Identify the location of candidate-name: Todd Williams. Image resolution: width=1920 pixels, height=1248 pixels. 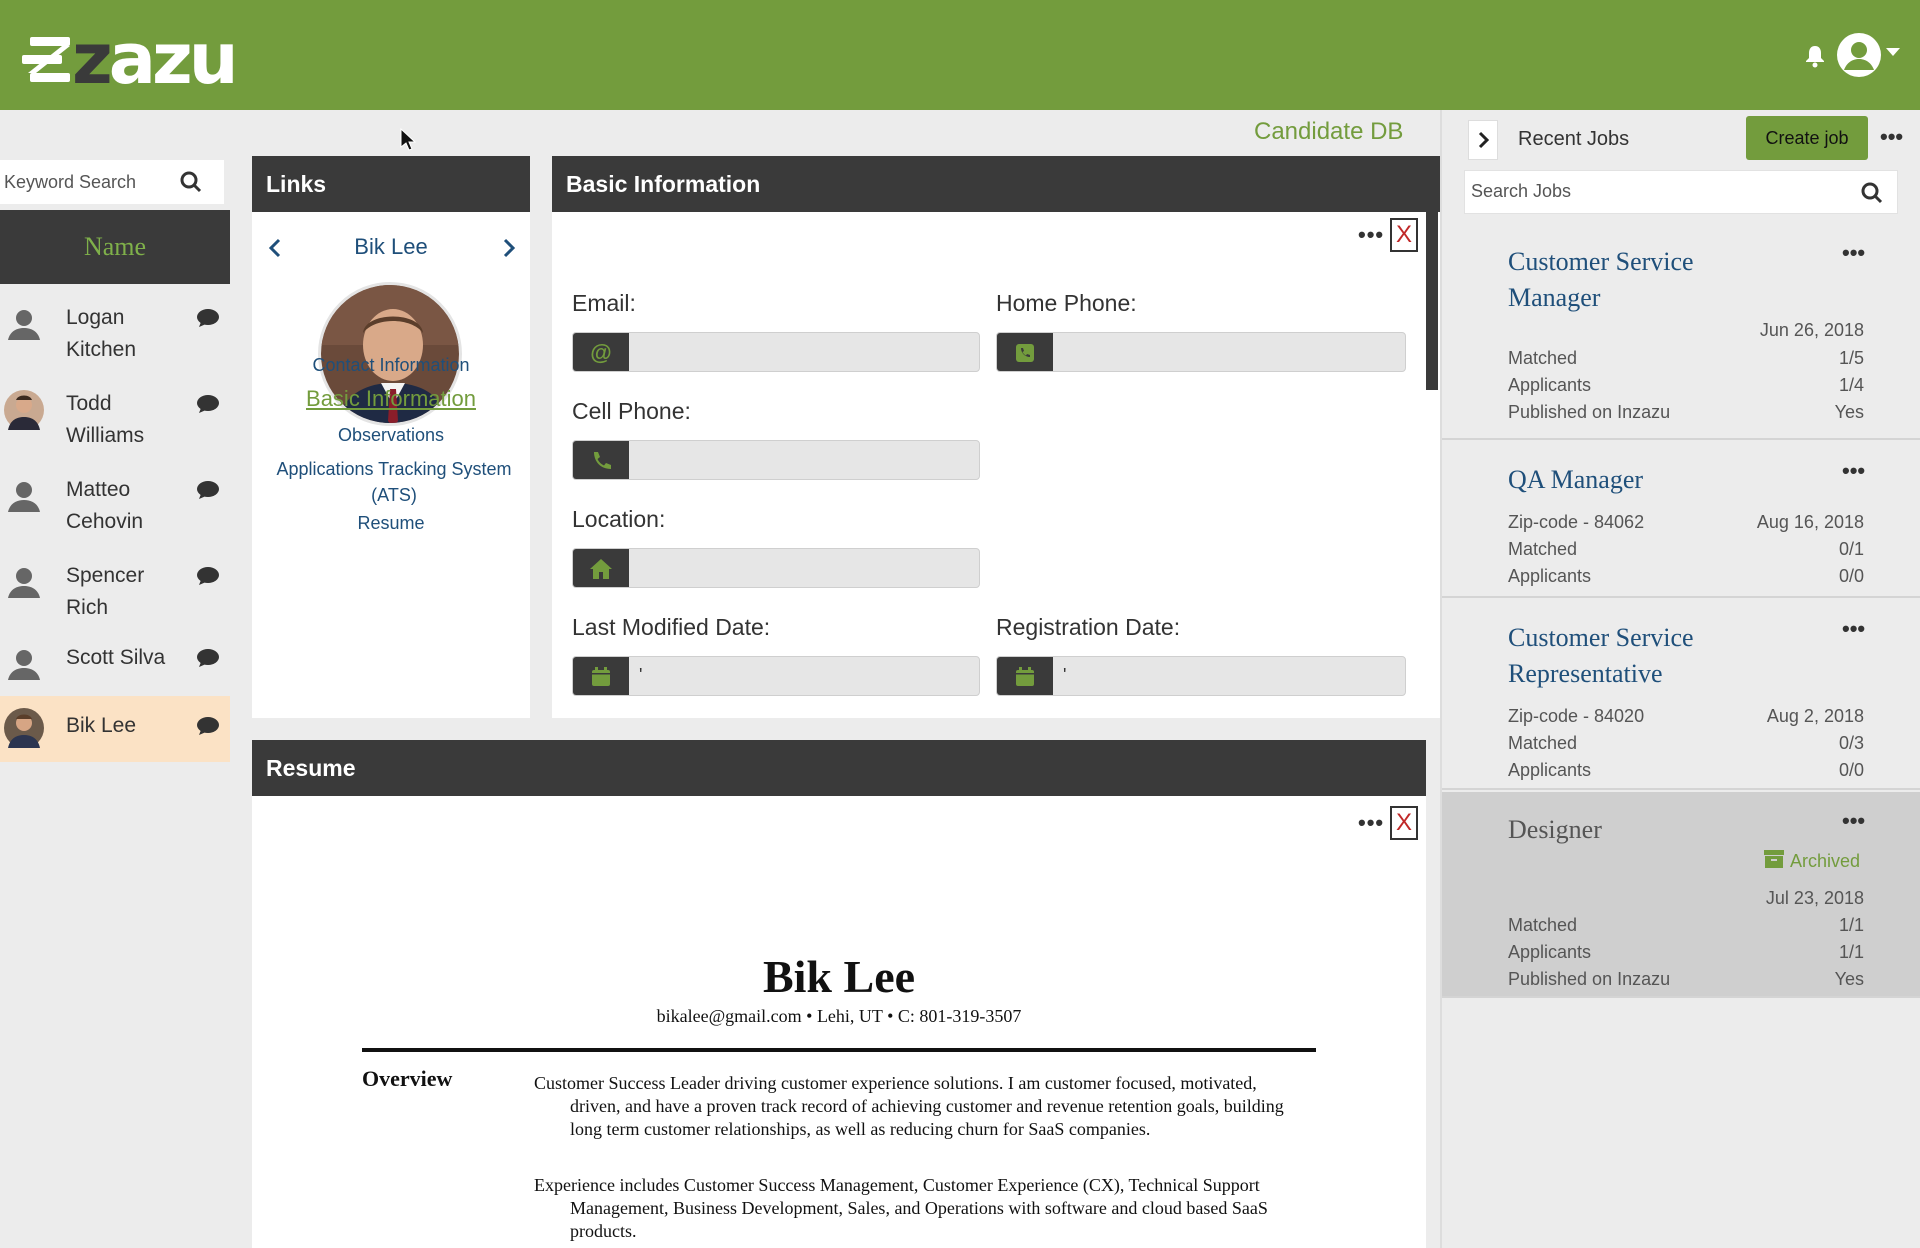
(105, 419).